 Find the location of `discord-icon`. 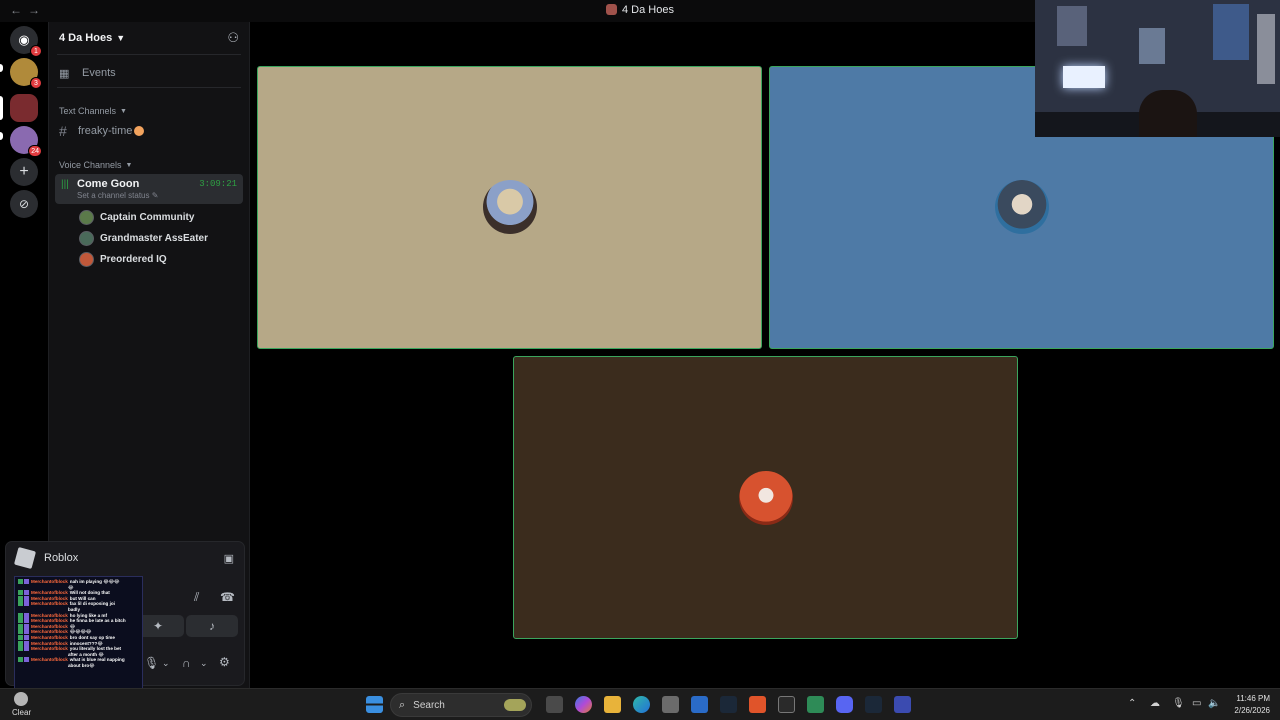

discord-icon is located at coordinates (844, 704).